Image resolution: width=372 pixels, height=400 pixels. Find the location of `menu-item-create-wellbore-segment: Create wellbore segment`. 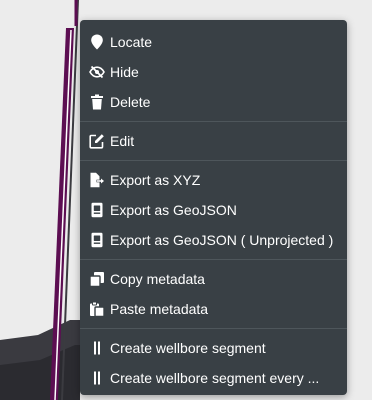

menu-item-create-wellbore-segment: Create wellbore segment is located at coordinates (213, 348).